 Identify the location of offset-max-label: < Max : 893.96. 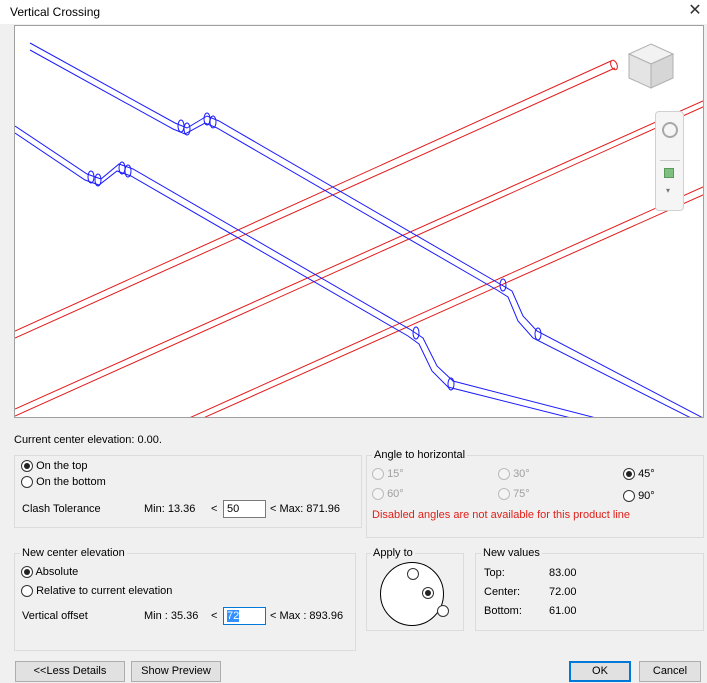
(307, 616).